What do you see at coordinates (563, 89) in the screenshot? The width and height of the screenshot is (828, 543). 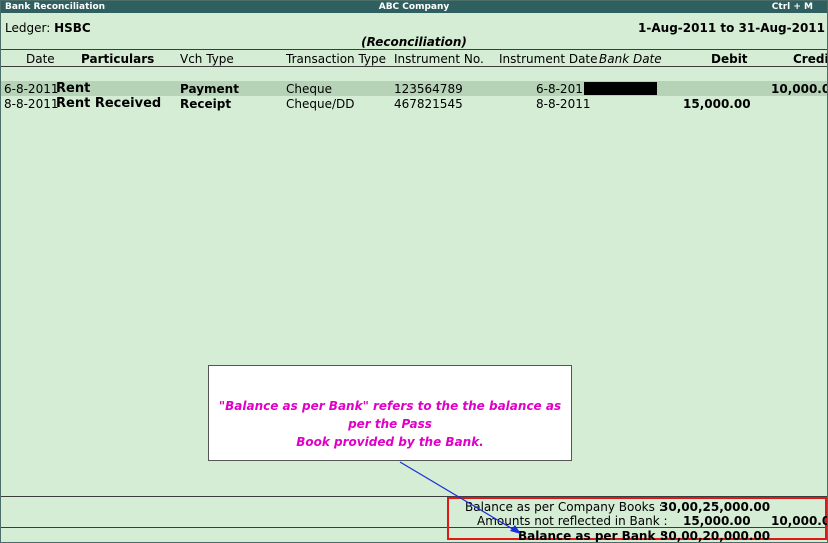 I see `row-instrument-date: 6-8-2011` at bounding box center [563, 89].